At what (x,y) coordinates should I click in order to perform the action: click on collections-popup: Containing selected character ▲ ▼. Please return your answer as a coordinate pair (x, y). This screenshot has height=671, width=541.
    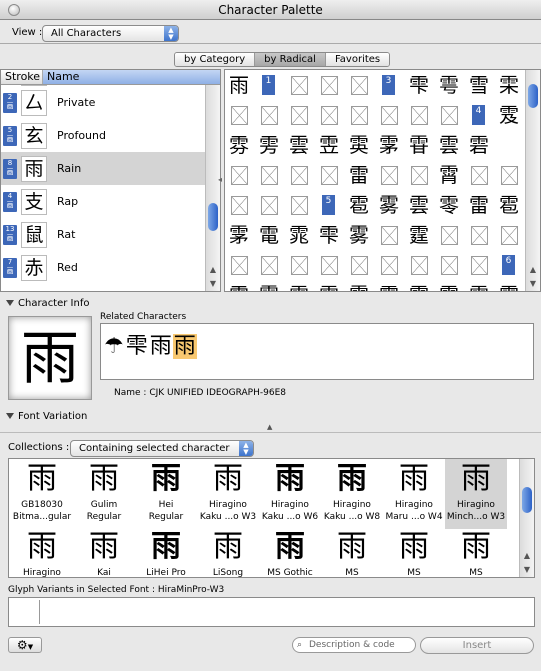
    Looking at the image, I should click on (162, 448).